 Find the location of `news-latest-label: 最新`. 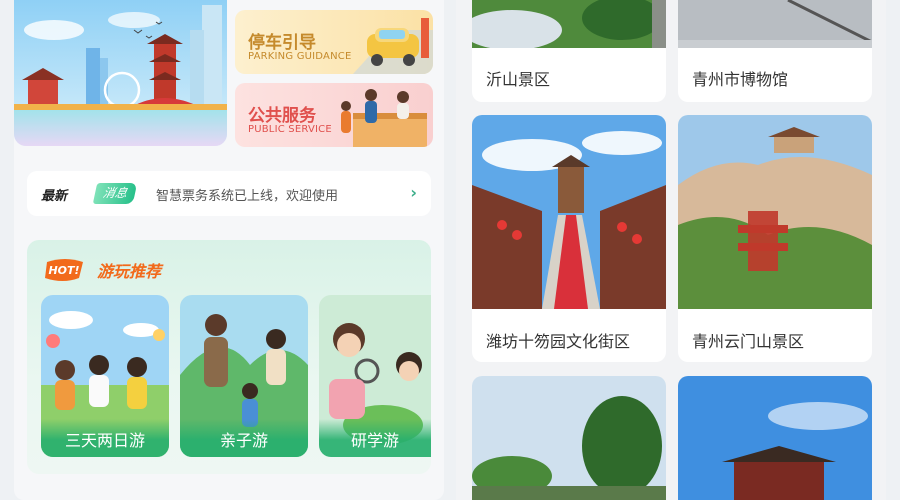

news-latest-label: 最新 is located at coordinates (54, 196).